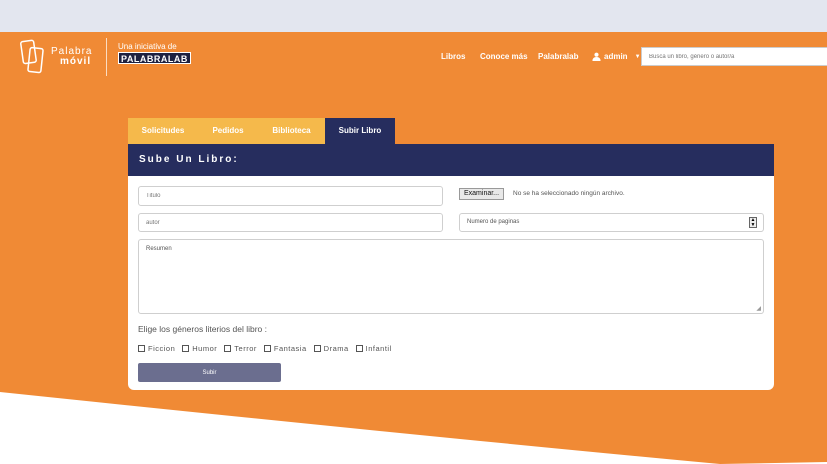 The height and width of the screenshot is (464, 827). Describe the element at coordinates (558, 56) in the screenshot. I see `nav-palabralab: Palabralab` at that location.